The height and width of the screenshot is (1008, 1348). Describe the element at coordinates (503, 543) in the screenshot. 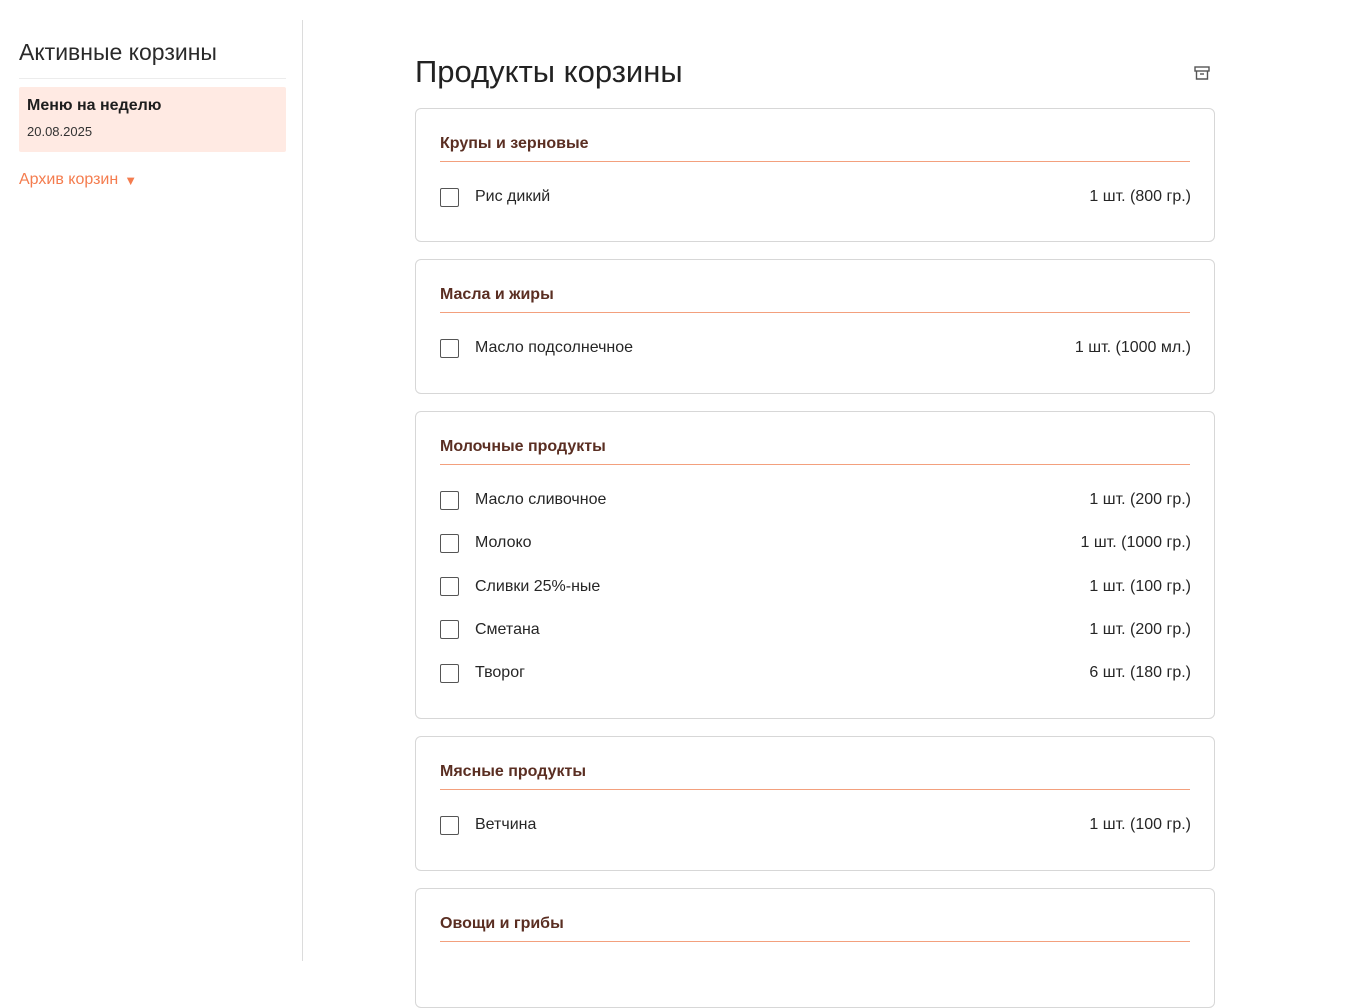

I see `product-name: Молоко` at that location.